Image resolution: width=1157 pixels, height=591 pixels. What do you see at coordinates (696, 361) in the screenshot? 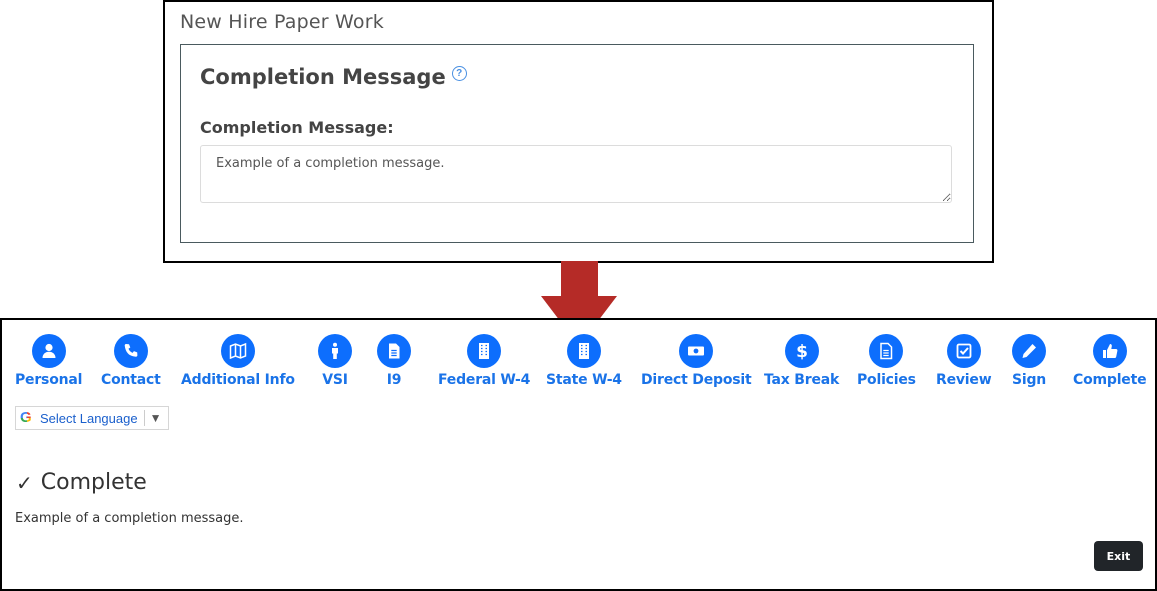
I see `step-direct-deposit: Direct Deposit` at bounding box center [696, 361].